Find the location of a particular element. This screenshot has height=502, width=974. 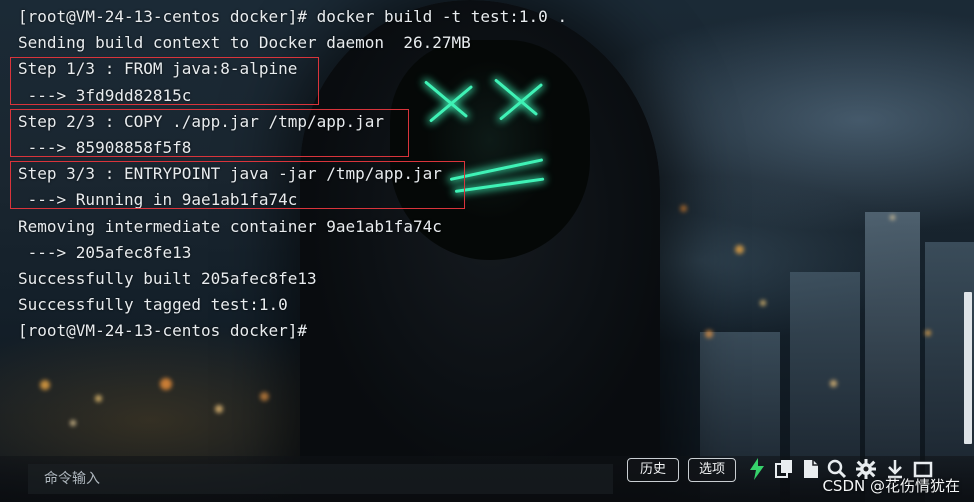

command-input is located at coordinates (320, 479).